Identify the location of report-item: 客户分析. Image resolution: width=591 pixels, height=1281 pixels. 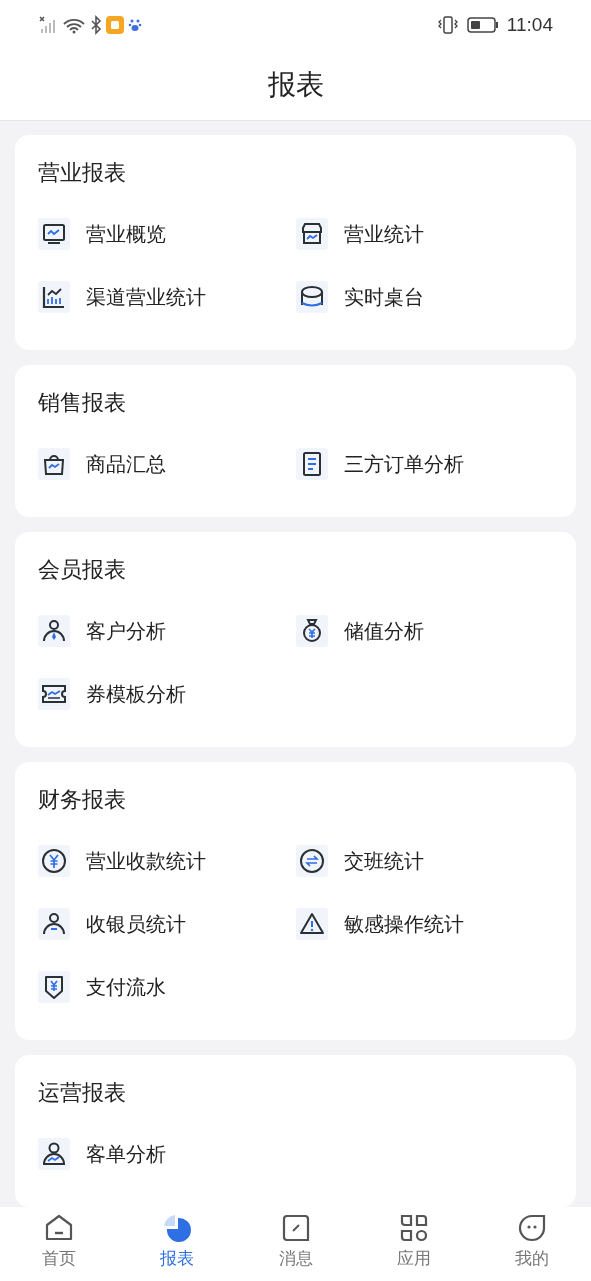
(102, 630).